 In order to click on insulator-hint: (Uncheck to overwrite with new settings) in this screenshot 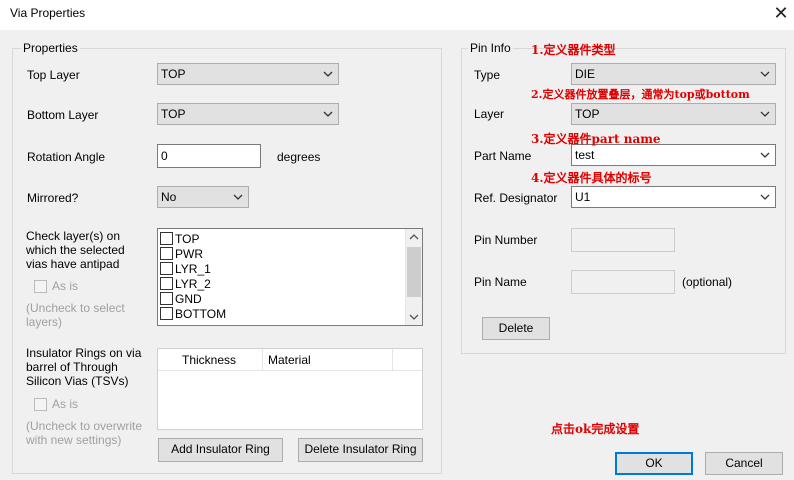, I will do `click(84, 433)`.